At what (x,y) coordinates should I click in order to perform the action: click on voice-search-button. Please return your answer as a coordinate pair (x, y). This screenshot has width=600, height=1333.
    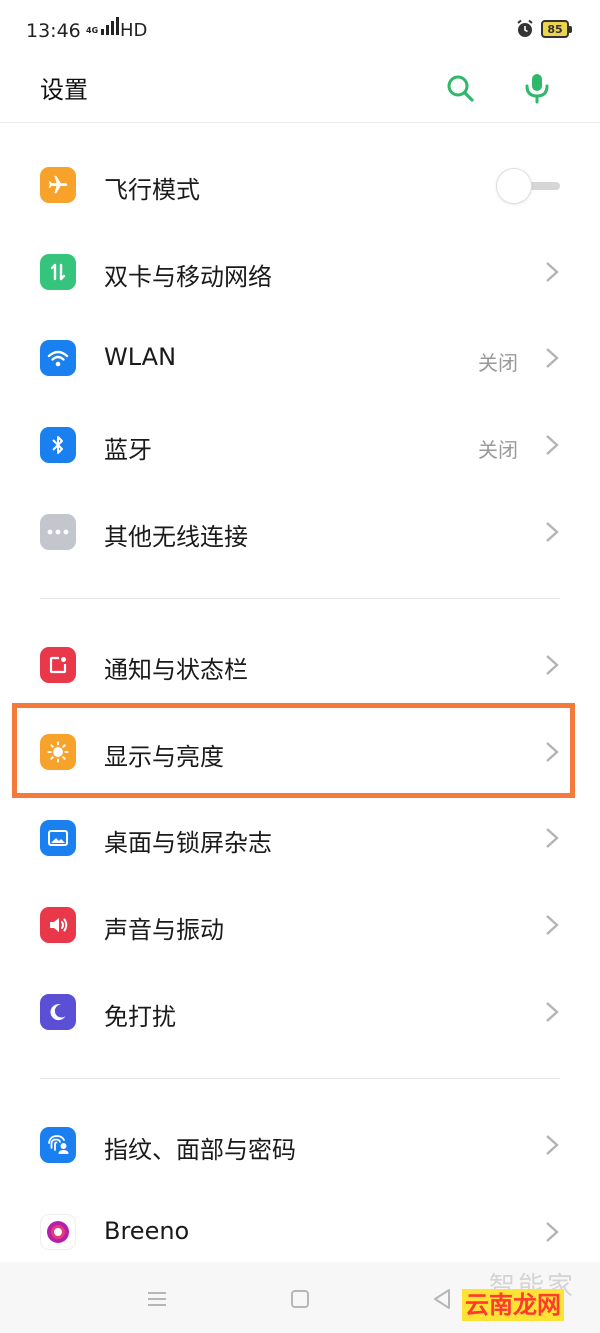
    Looking at the image, I should click on (537, 88).